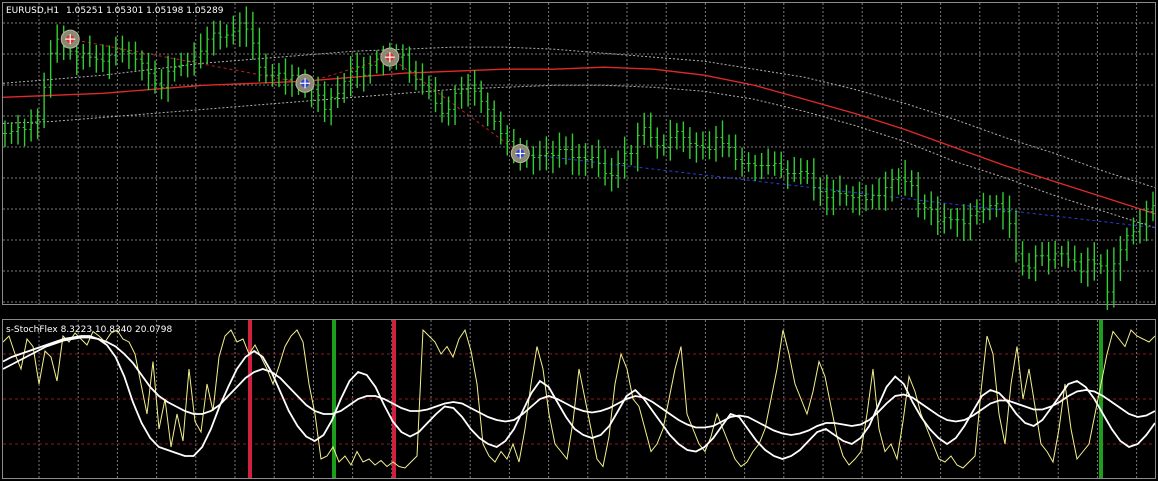  I want to click on indicator-label: s-StochFlex 8.3223 10.8340 20.0798, so click(89, 330).